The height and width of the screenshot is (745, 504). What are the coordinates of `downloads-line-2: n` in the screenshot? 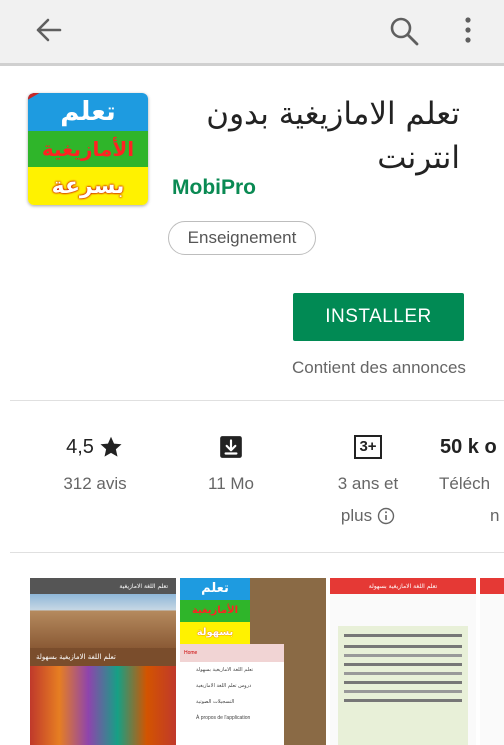 It's located at (495, 515).